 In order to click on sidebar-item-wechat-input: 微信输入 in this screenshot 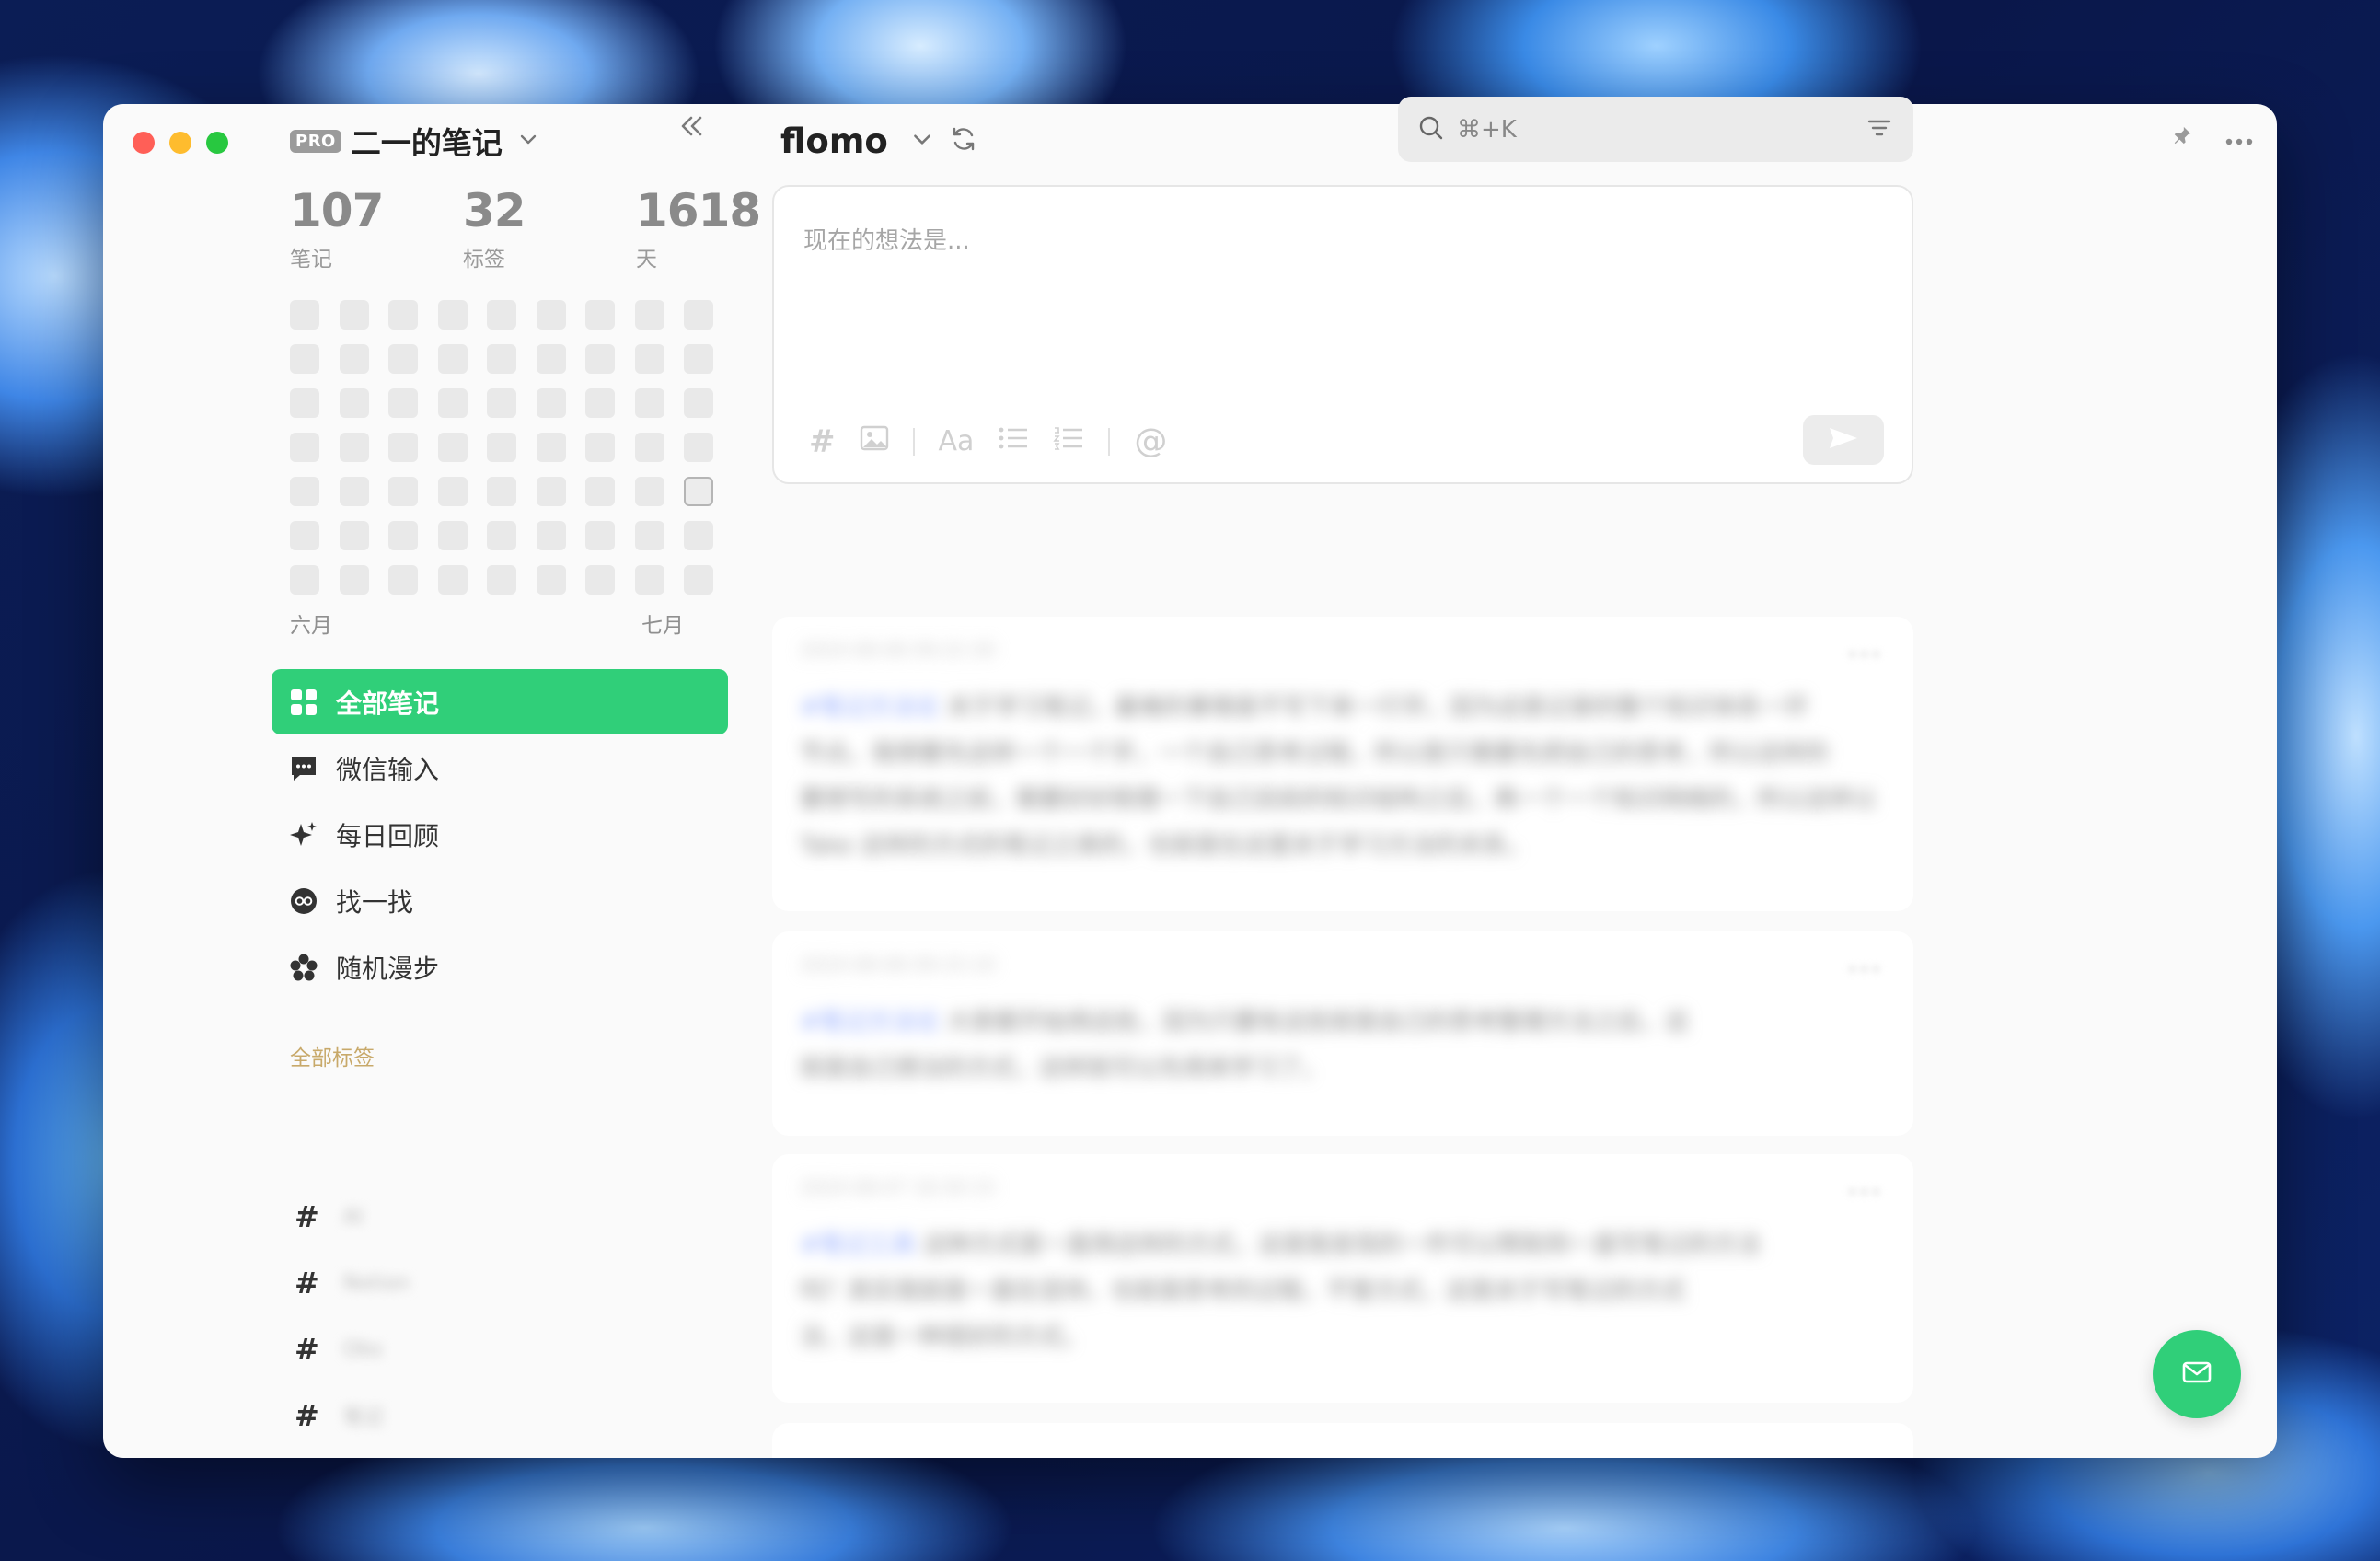, I will do `click(500, 768)`.